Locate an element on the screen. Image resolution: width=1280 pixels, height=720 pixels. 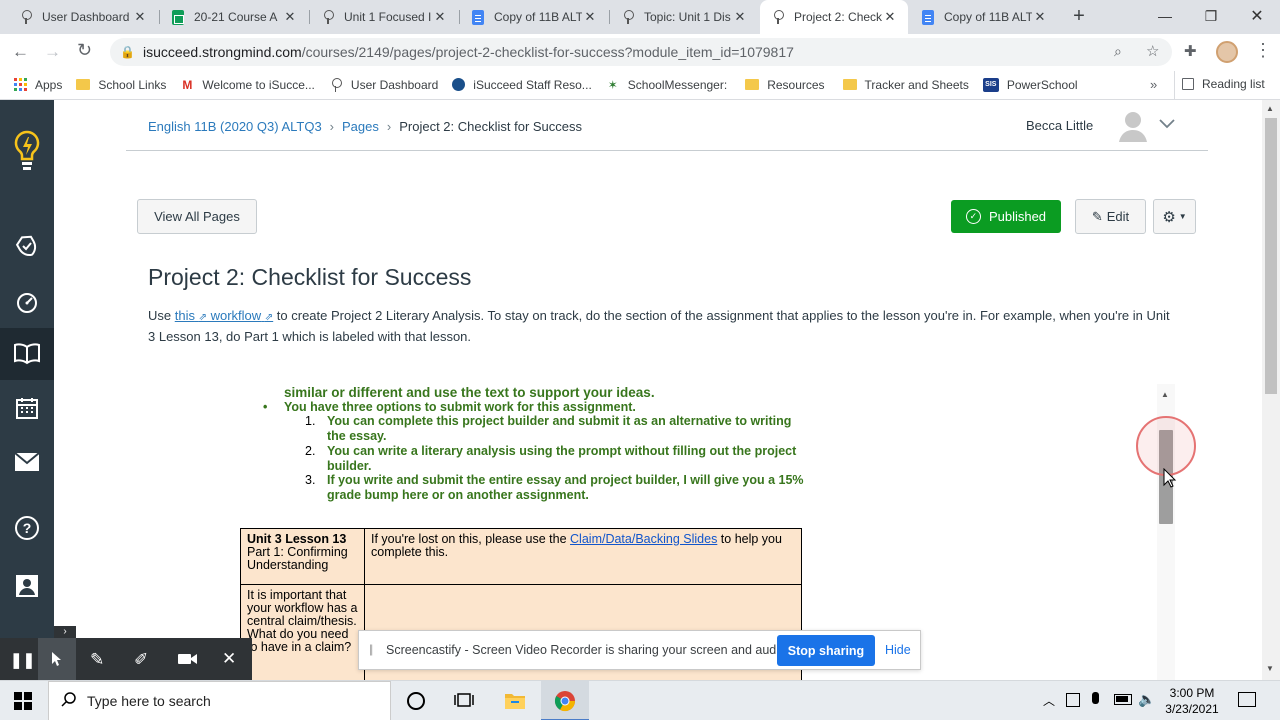
workflow-link: workflow ⇗ is located at coordinates (240, 315).